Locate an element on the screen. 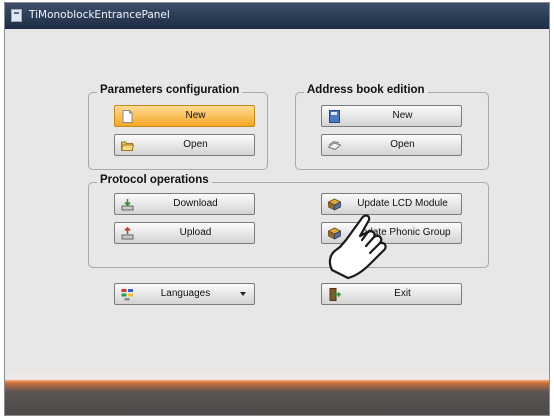  upload-button: Upload is located at coordinates (184, 233).